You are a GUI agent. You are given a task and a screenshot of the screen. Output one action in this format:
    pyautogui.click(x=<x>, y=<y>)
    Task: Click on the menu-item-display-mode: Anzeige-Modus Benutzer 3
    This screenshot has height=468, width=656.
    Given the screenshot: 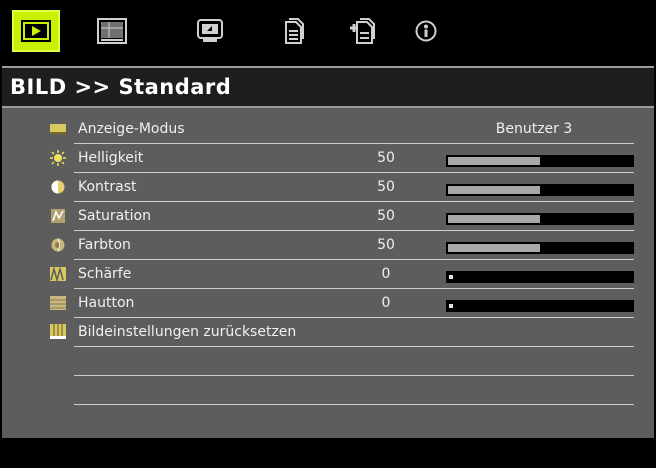 What is the action you would take?
    pyautogui.click(x=342, y=130)
    